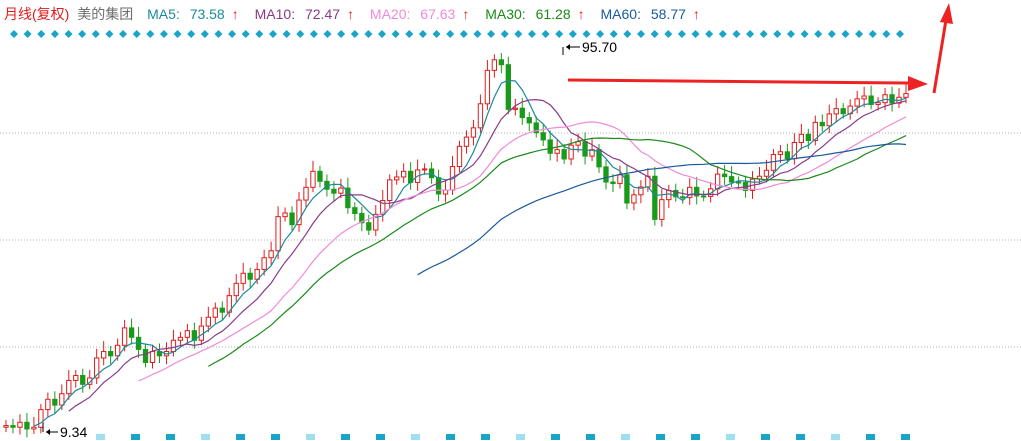  I want to click on ma60-value: 58.77, so click(668, 14).